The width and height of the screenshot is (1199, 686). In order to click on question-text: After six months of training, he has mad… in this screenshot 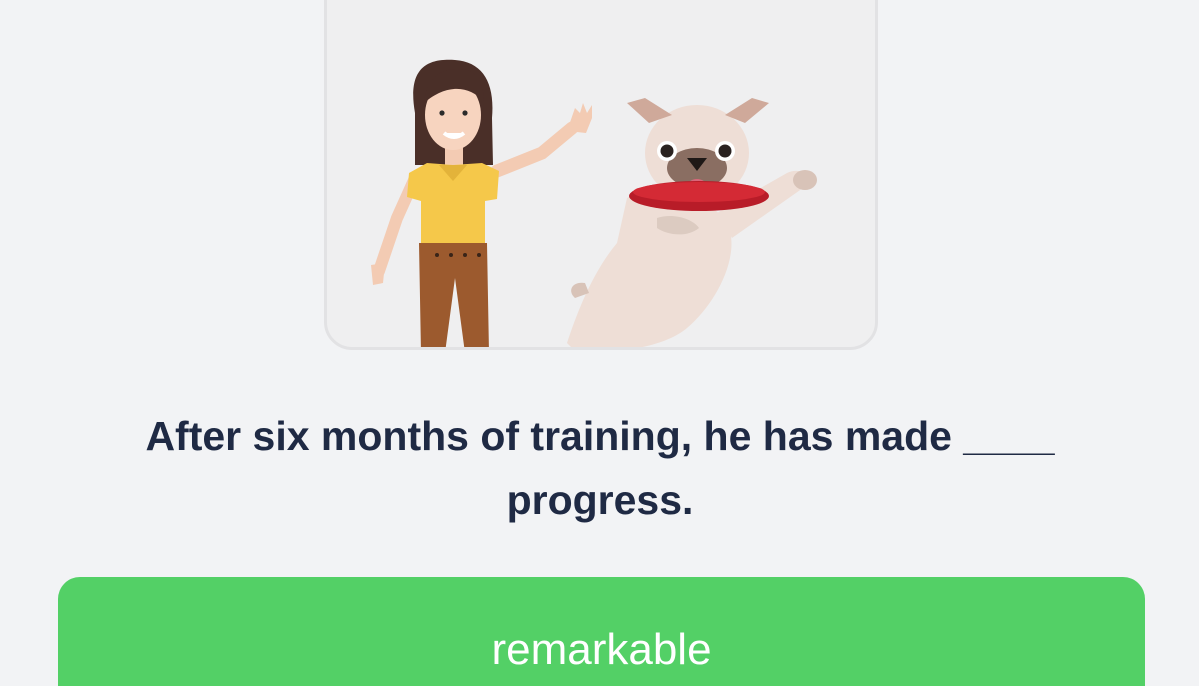, I will do `click(600, 468)`.